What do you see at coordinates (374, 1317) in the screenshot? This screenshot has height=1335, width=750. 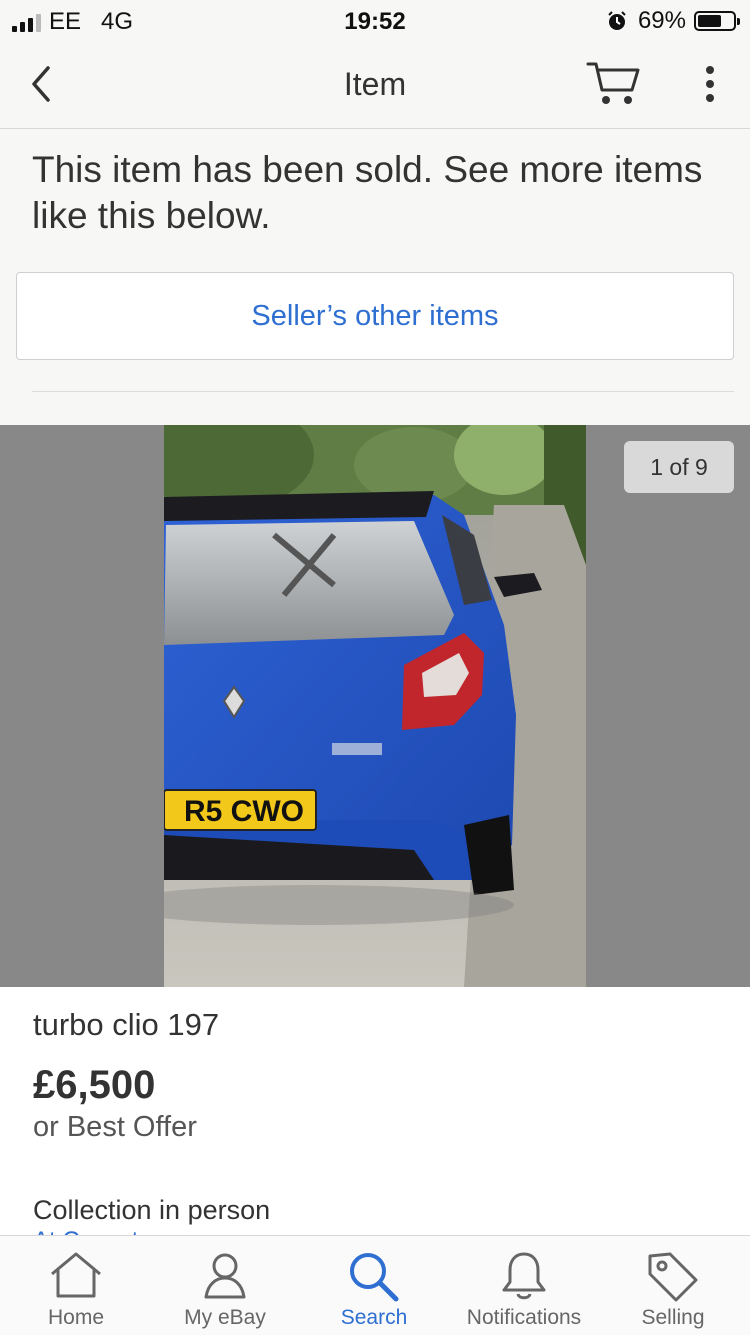 I see `tab-search-label: Search` at bounding box center [374, 1317].